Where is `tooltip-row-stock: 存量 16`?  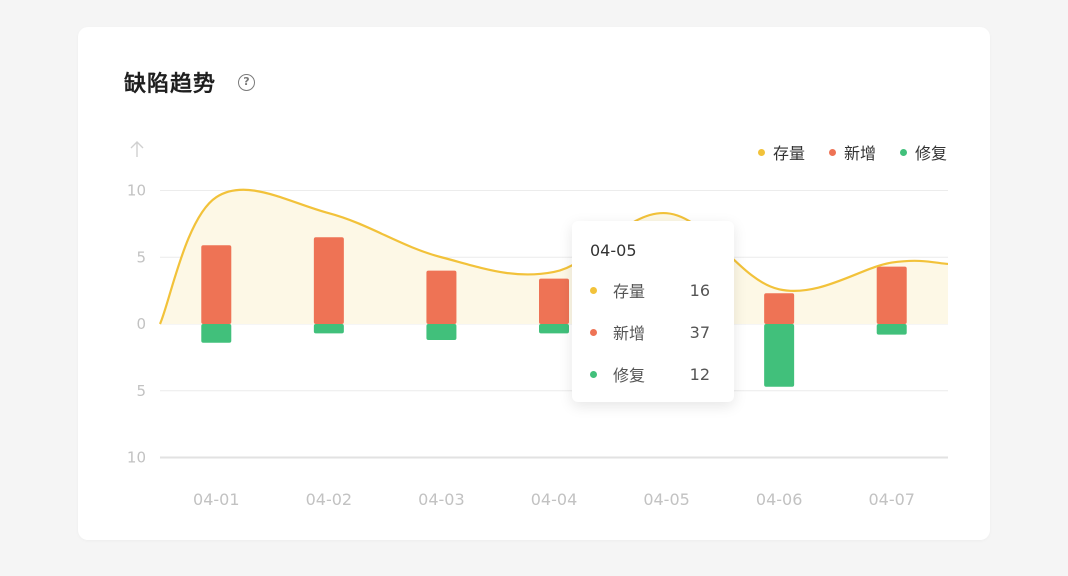 tooltip-row-stock: 存量 16 is located at coordinates (650, 290).